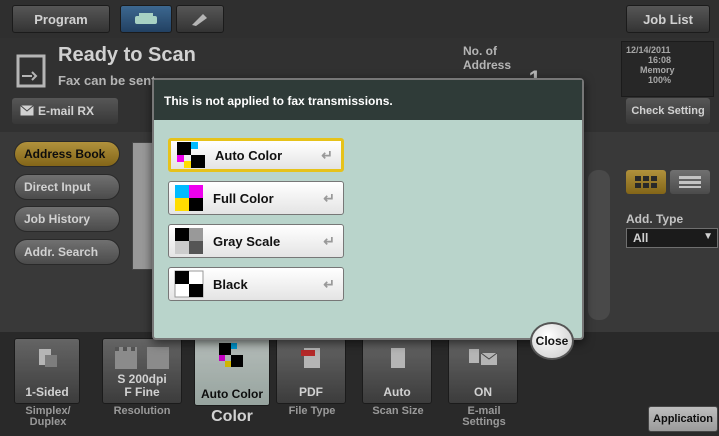  I want to click on close-button: Close, so click(552, 341).